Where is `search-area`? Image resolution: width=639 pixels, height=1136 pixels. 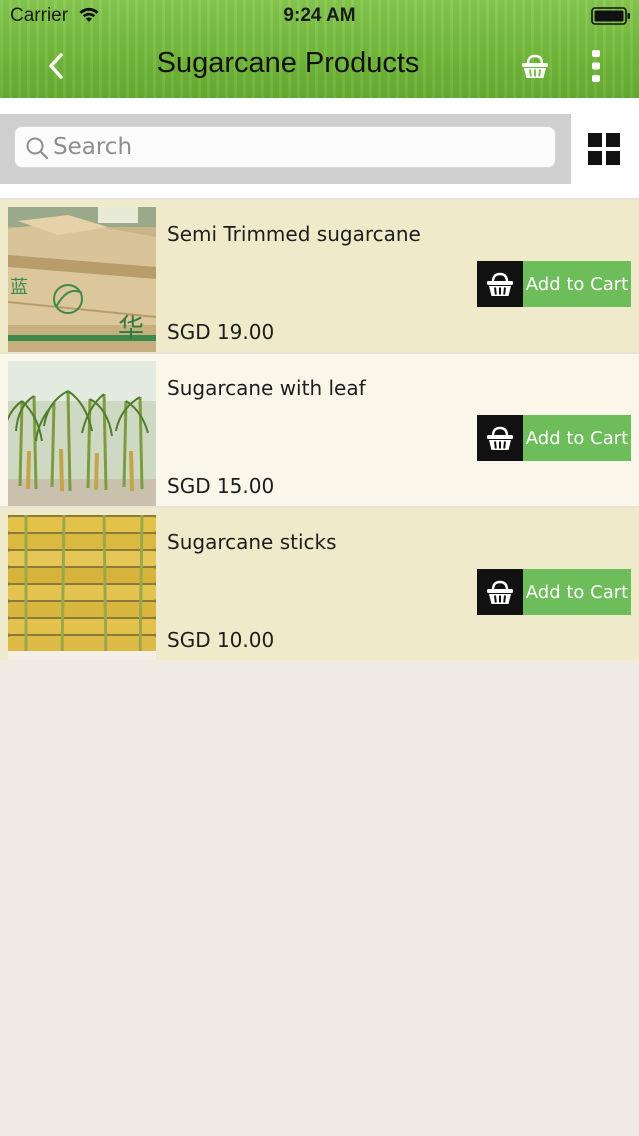
search-area is located at coordinates (319, 148).